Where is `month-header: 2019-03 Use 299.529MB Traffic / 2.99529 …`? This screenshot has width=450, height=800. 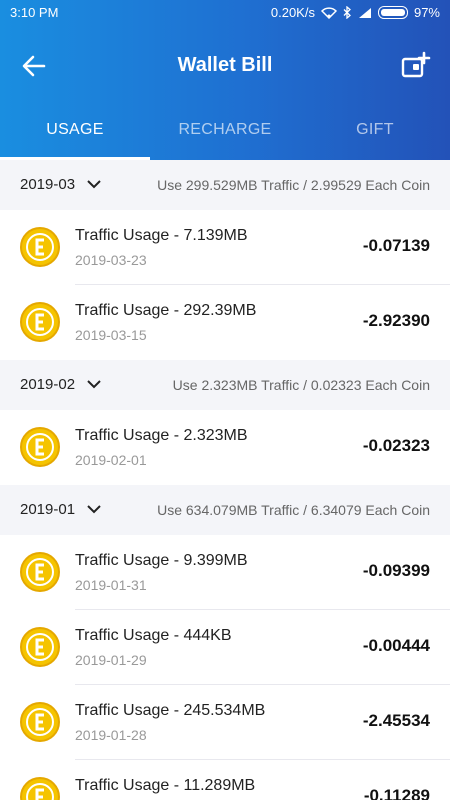
month-header: 2019-03 Use 299.529MB Traffic / 2.99529 … is located at coordinates (225, 185).